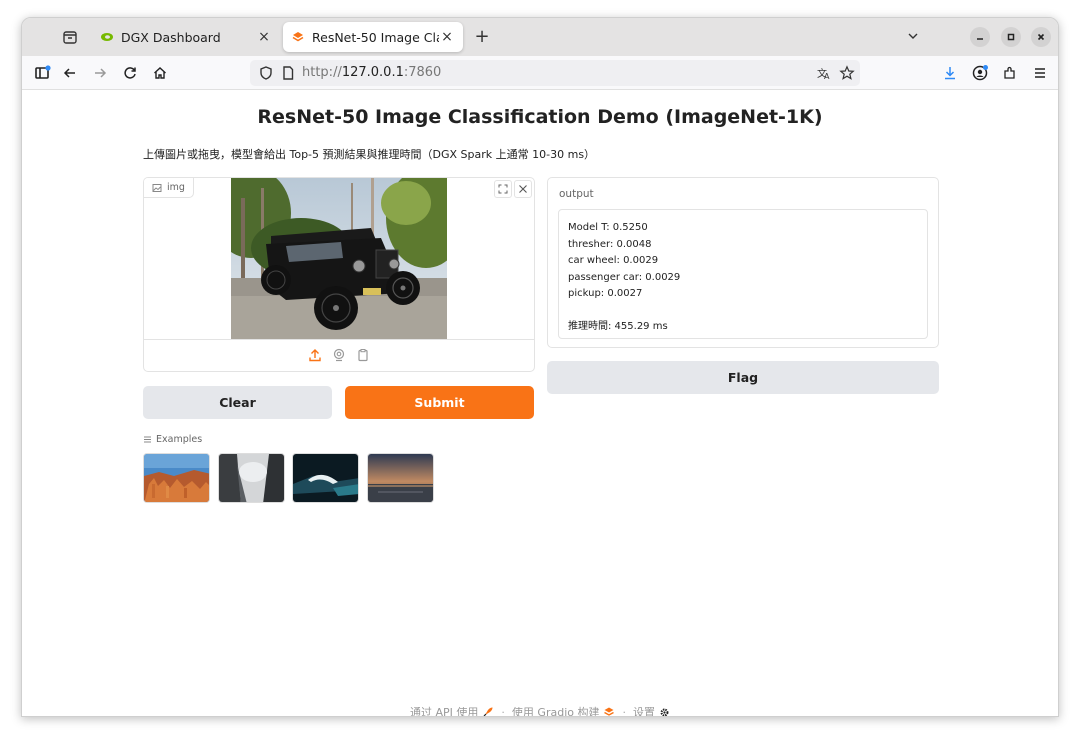 This screenshot has width=1080, height=740. I want to click on translate-icon: 文A, so click(824, 75).